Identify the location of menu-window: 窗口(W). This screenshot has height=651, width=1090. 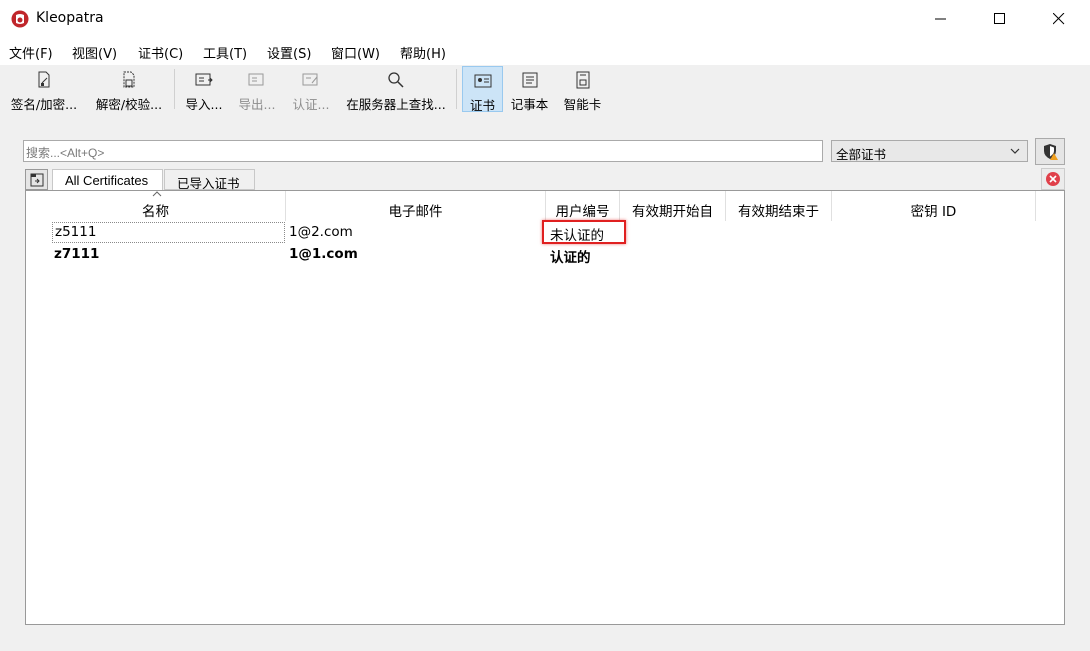
(355, 52).